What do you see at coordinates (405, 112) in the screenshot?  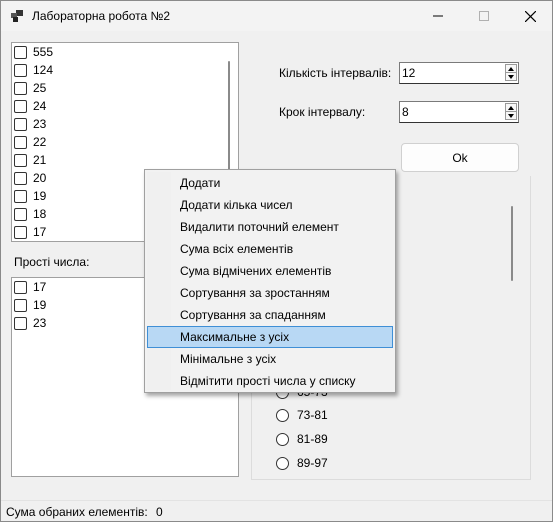 I see `interval-step-value: 8` at bounding box center [405, 112].